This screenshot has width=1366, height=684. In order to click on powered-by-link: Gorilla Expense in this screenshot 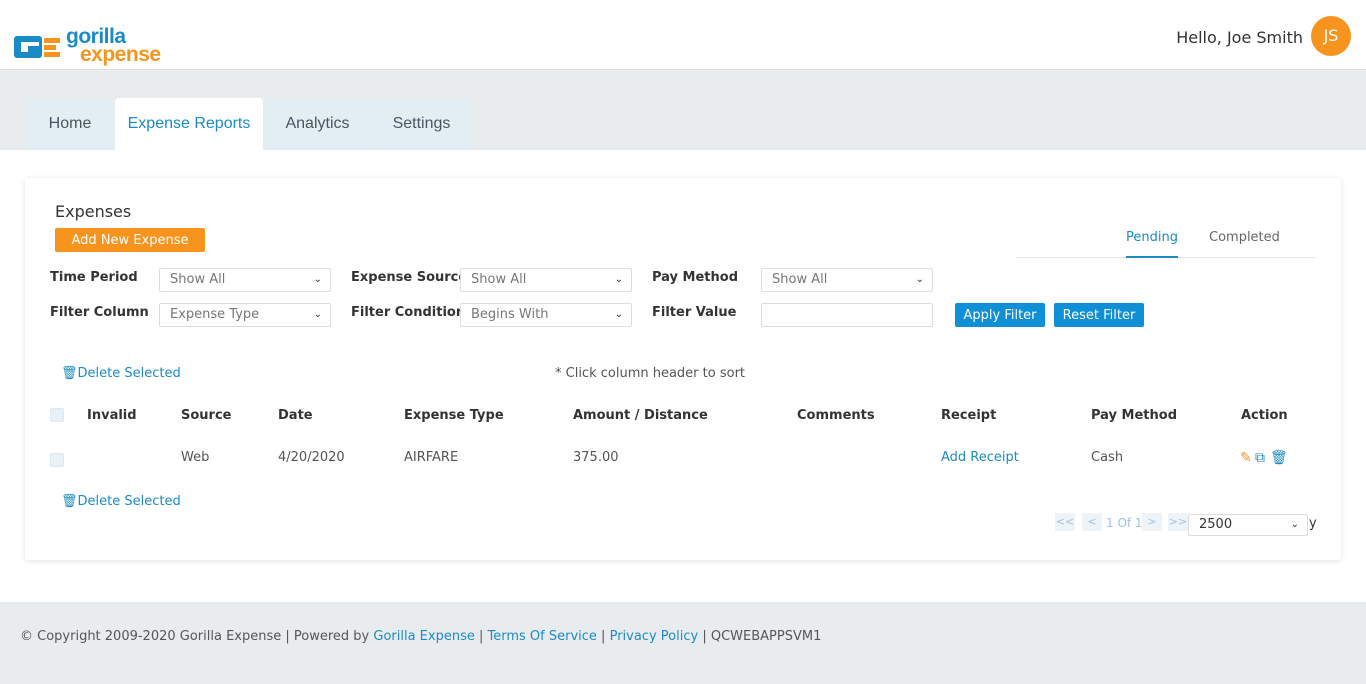, I will do `click(423, 636)`.